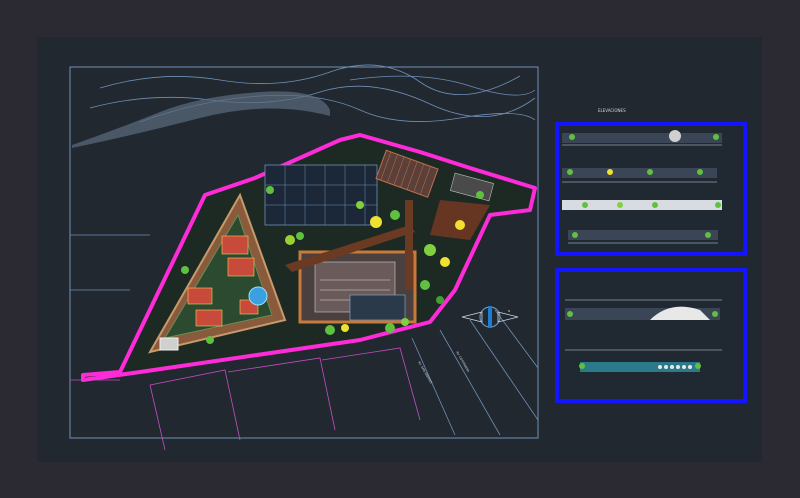 The image size is (800, 498). Describe the element at coordinates (612, 110) in the screenshot. I see `sheet-title: ELEVACIONES` at that location.